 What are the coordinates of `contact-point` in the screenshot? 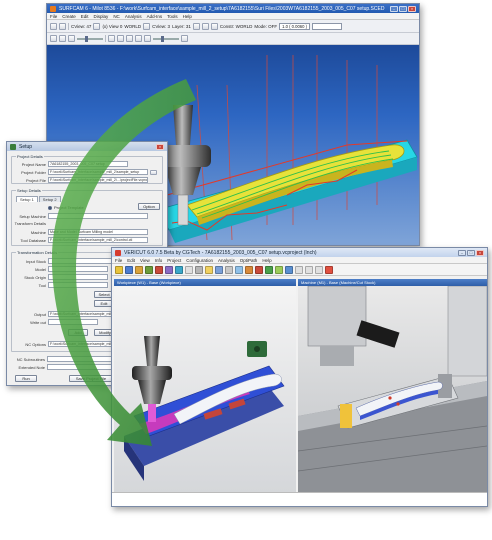 It's located at (390, 398).